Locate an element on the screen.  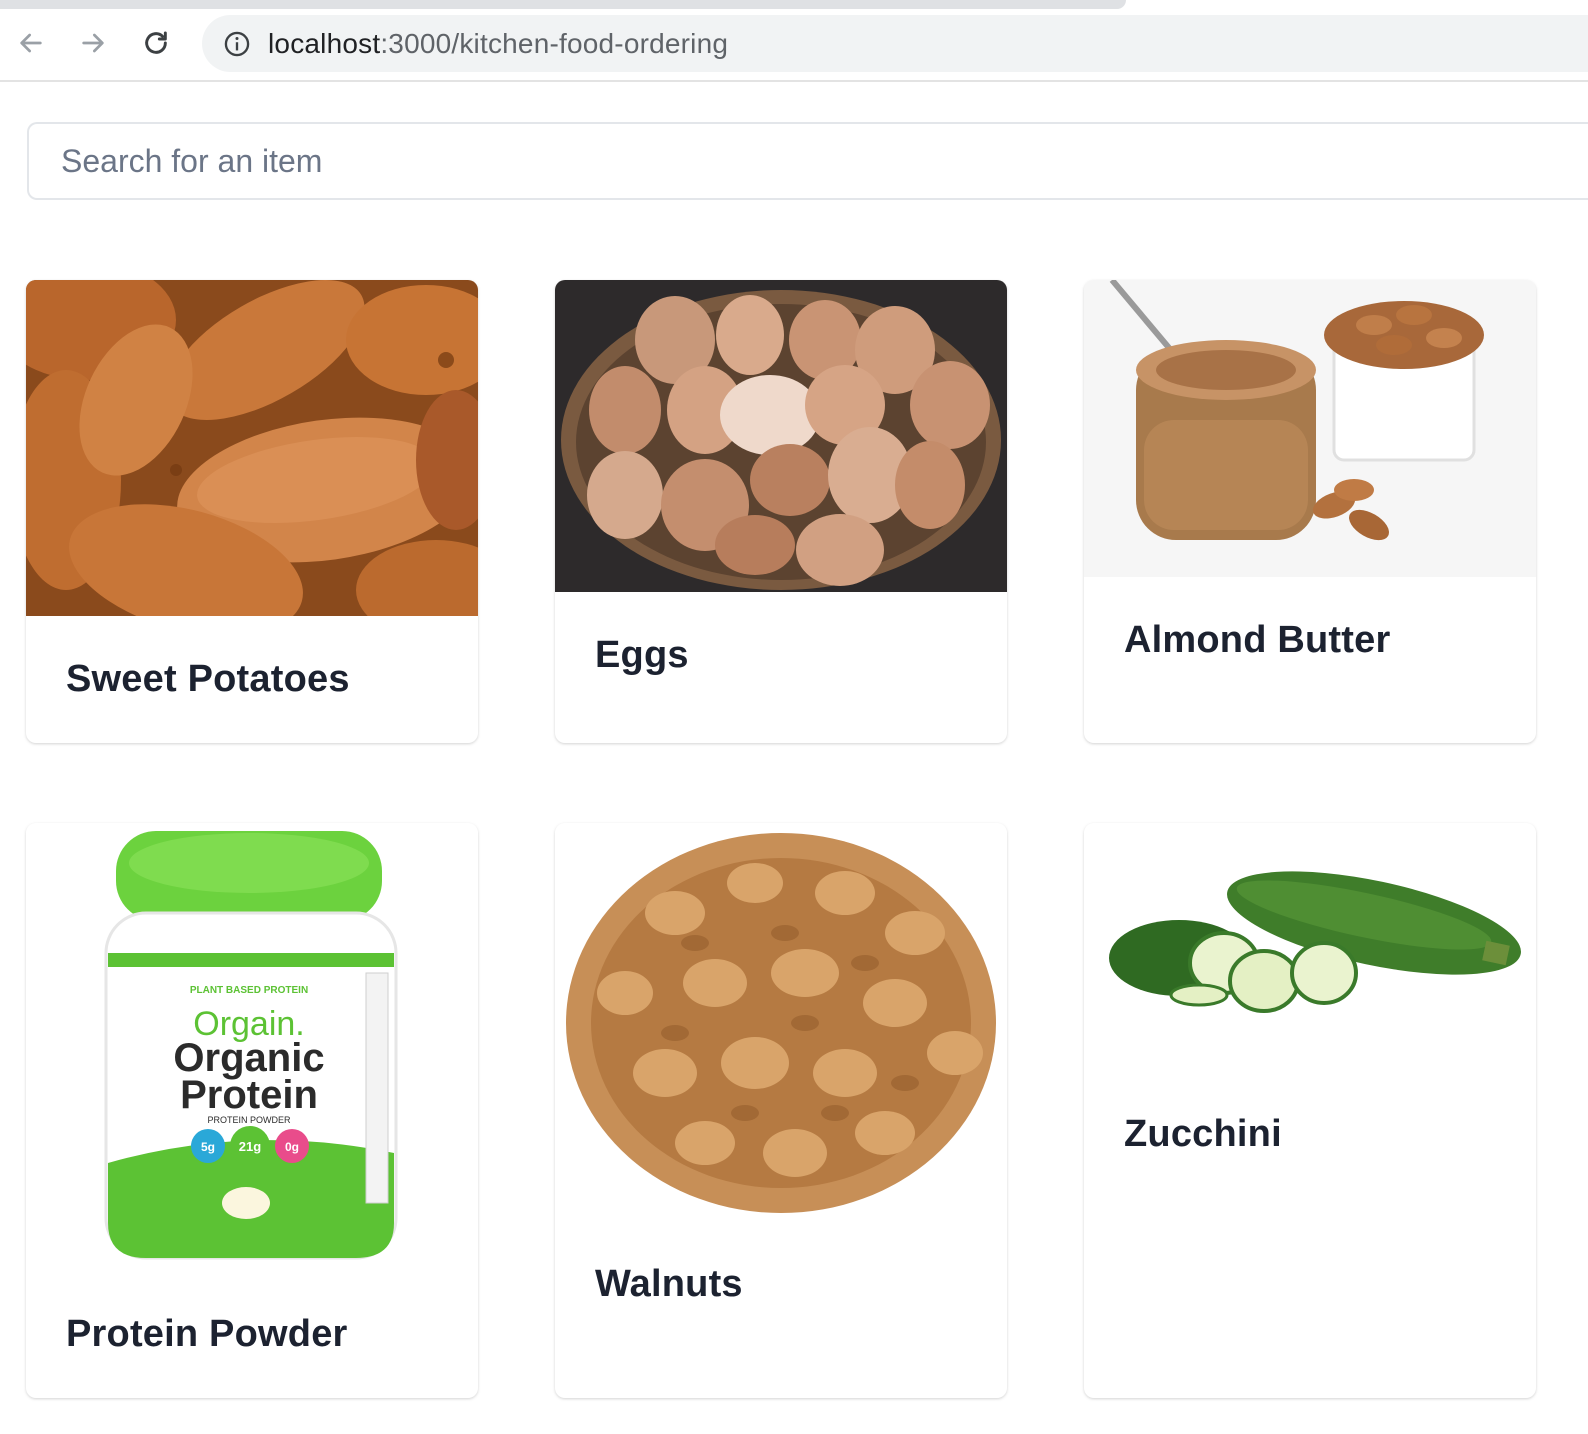
item-name: Almond Butter is located at coordinates (1257, 640).